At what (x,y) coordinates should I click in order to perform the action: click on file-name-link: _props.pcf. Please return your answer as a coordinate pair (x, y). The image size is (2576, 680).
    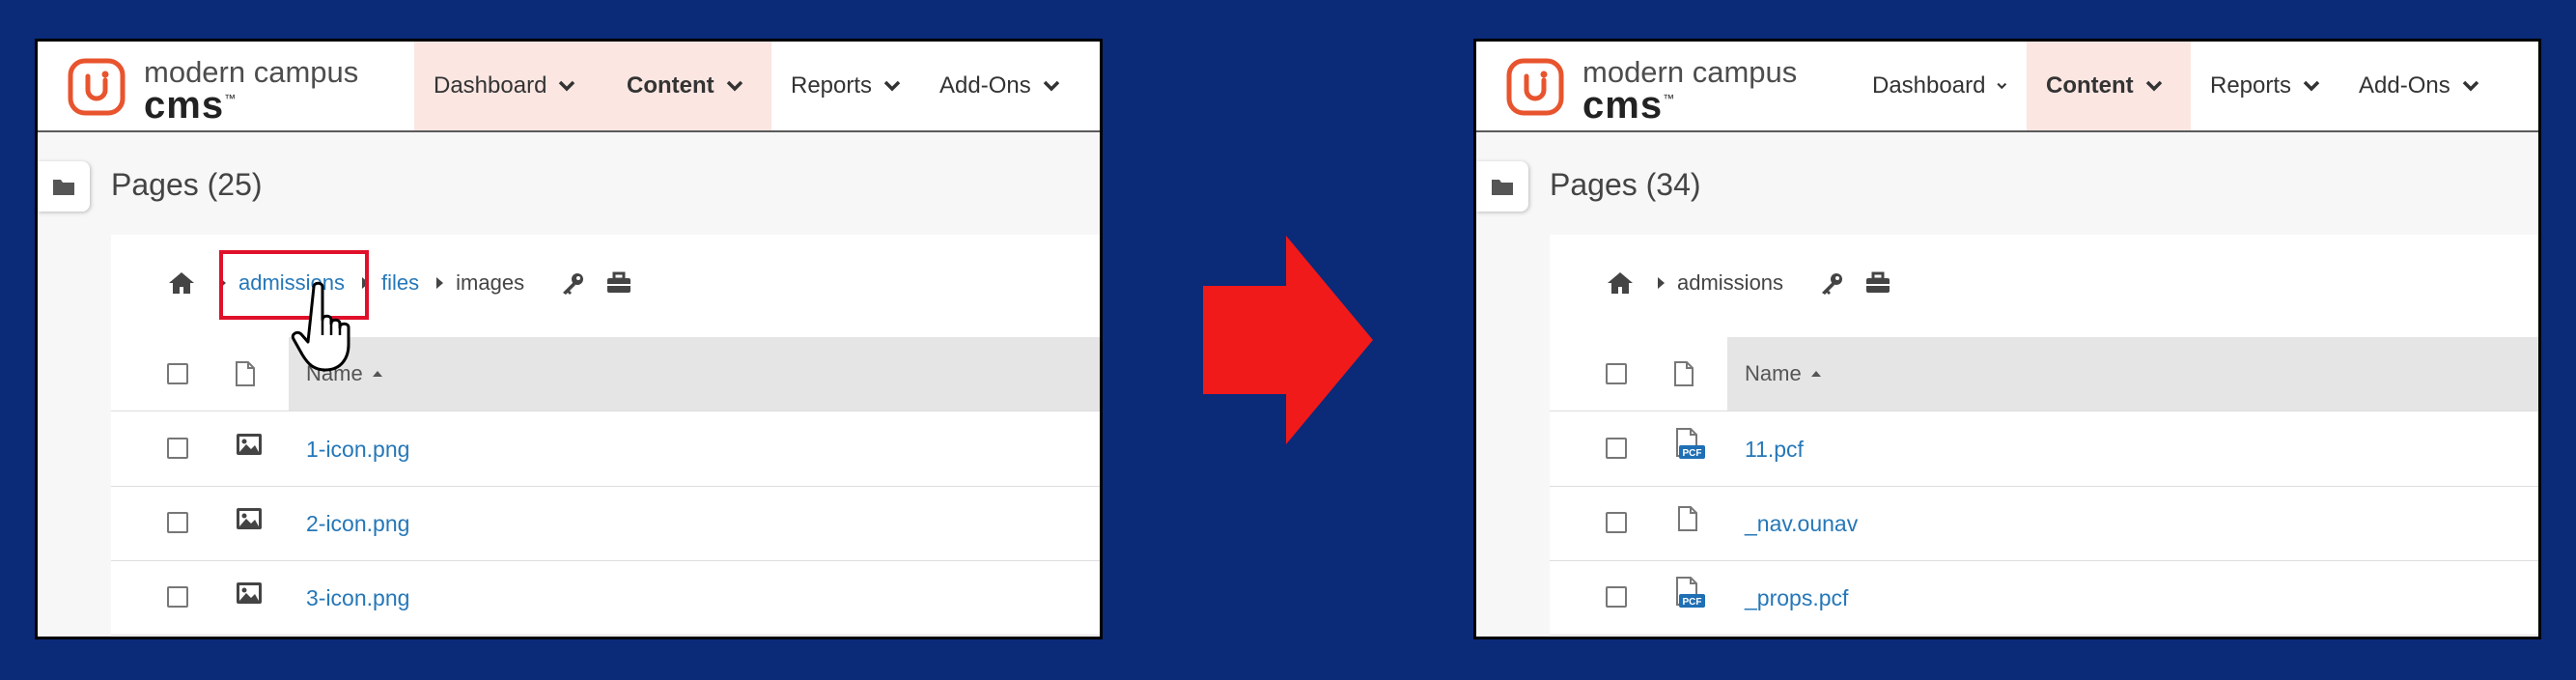
    Looking at the image, I should click on (1797, 598).